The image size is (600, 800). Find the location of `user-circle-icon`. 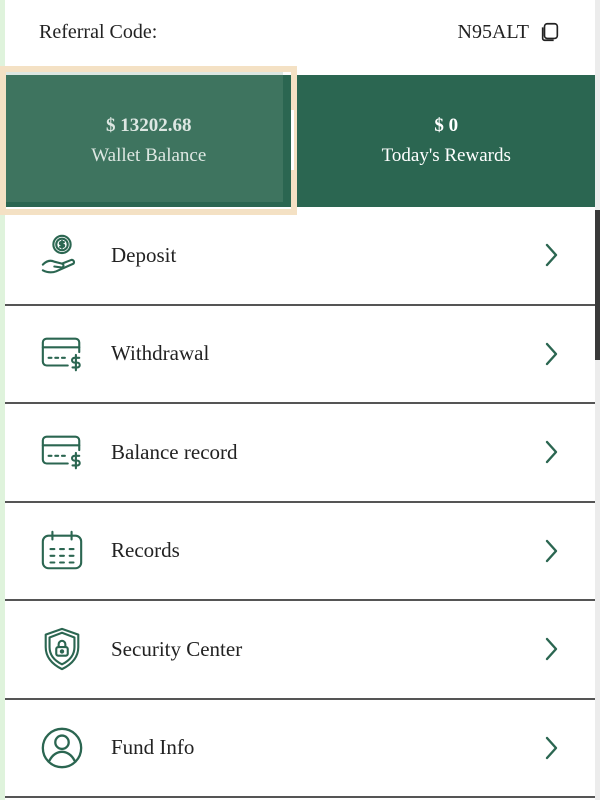

user-circle-icon is located at coordinates (62, 748).